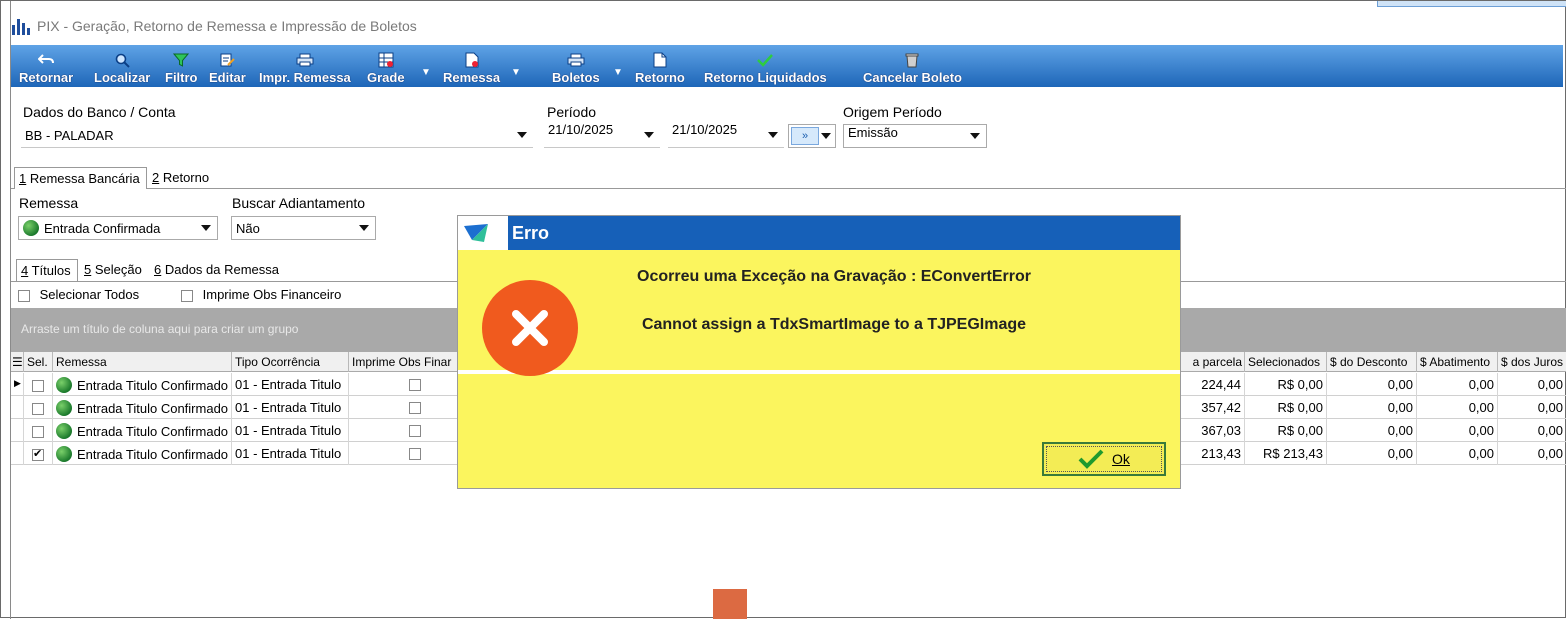 Image resolution: width=1566 pixels, height=619 pixels. I want to click on tab-retorno: 2 Retorno, so click(183, 178).